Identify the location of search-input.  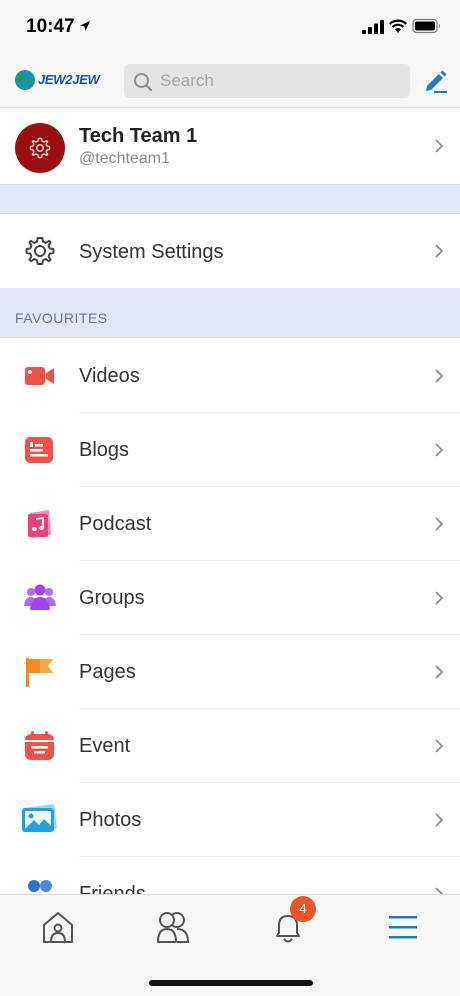
(280, 81).